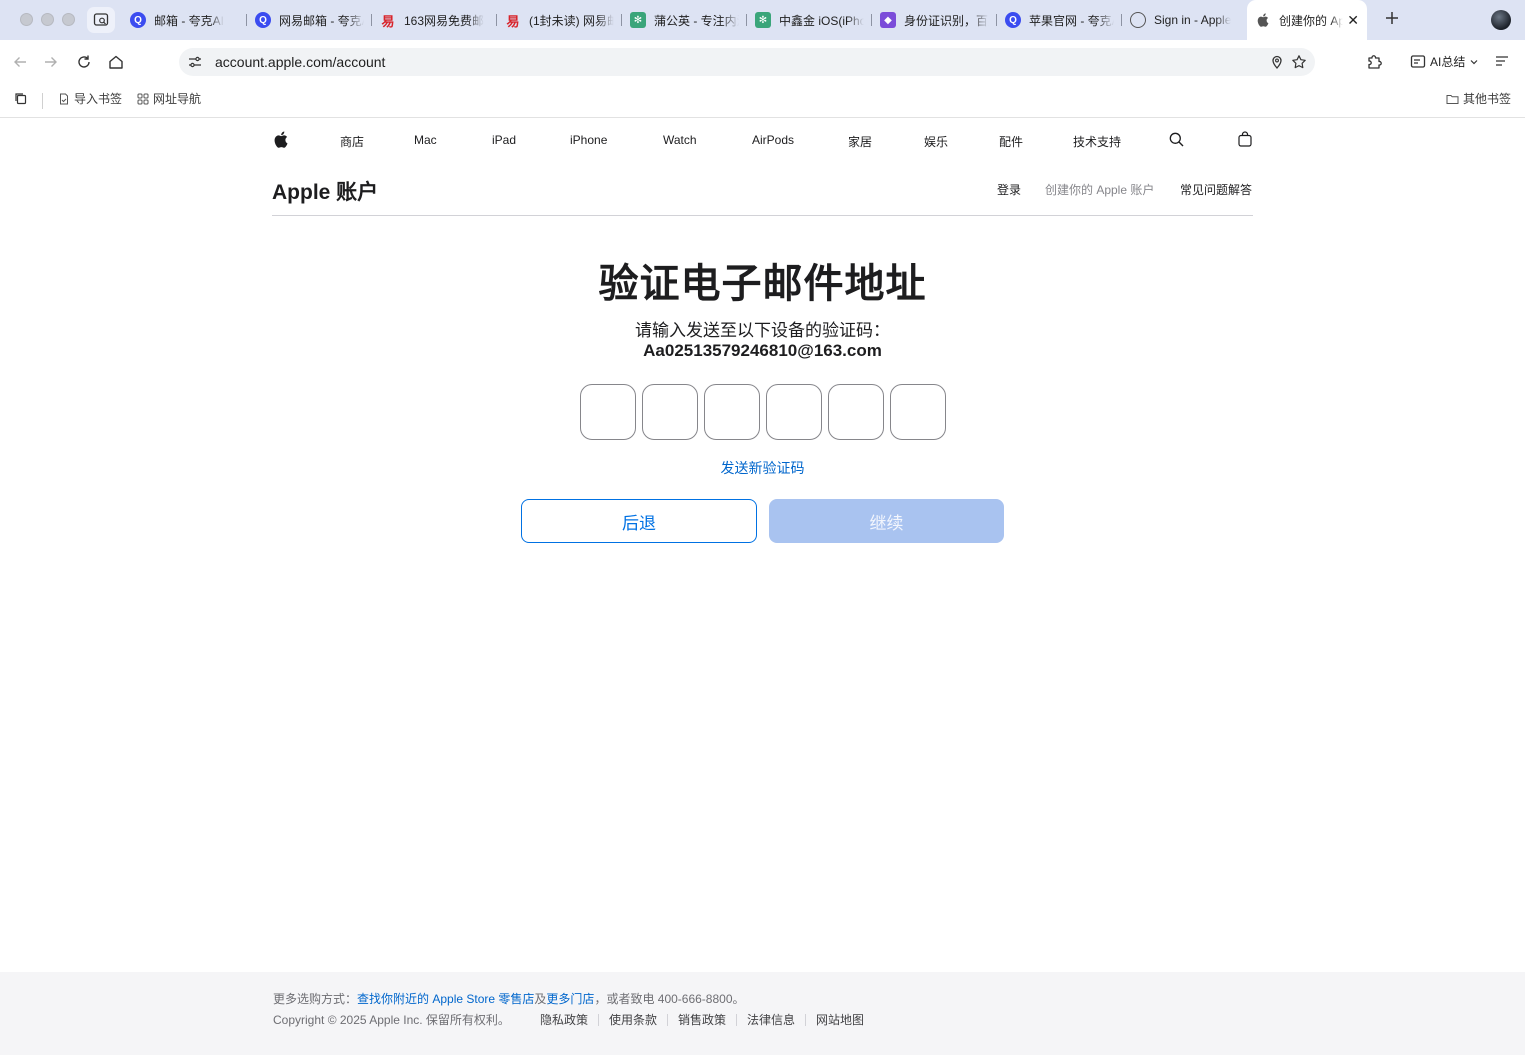  What do you see at coordinates (26, 19) in the screenshot?
I see `close-window-button` at bounding box center [26, 19].